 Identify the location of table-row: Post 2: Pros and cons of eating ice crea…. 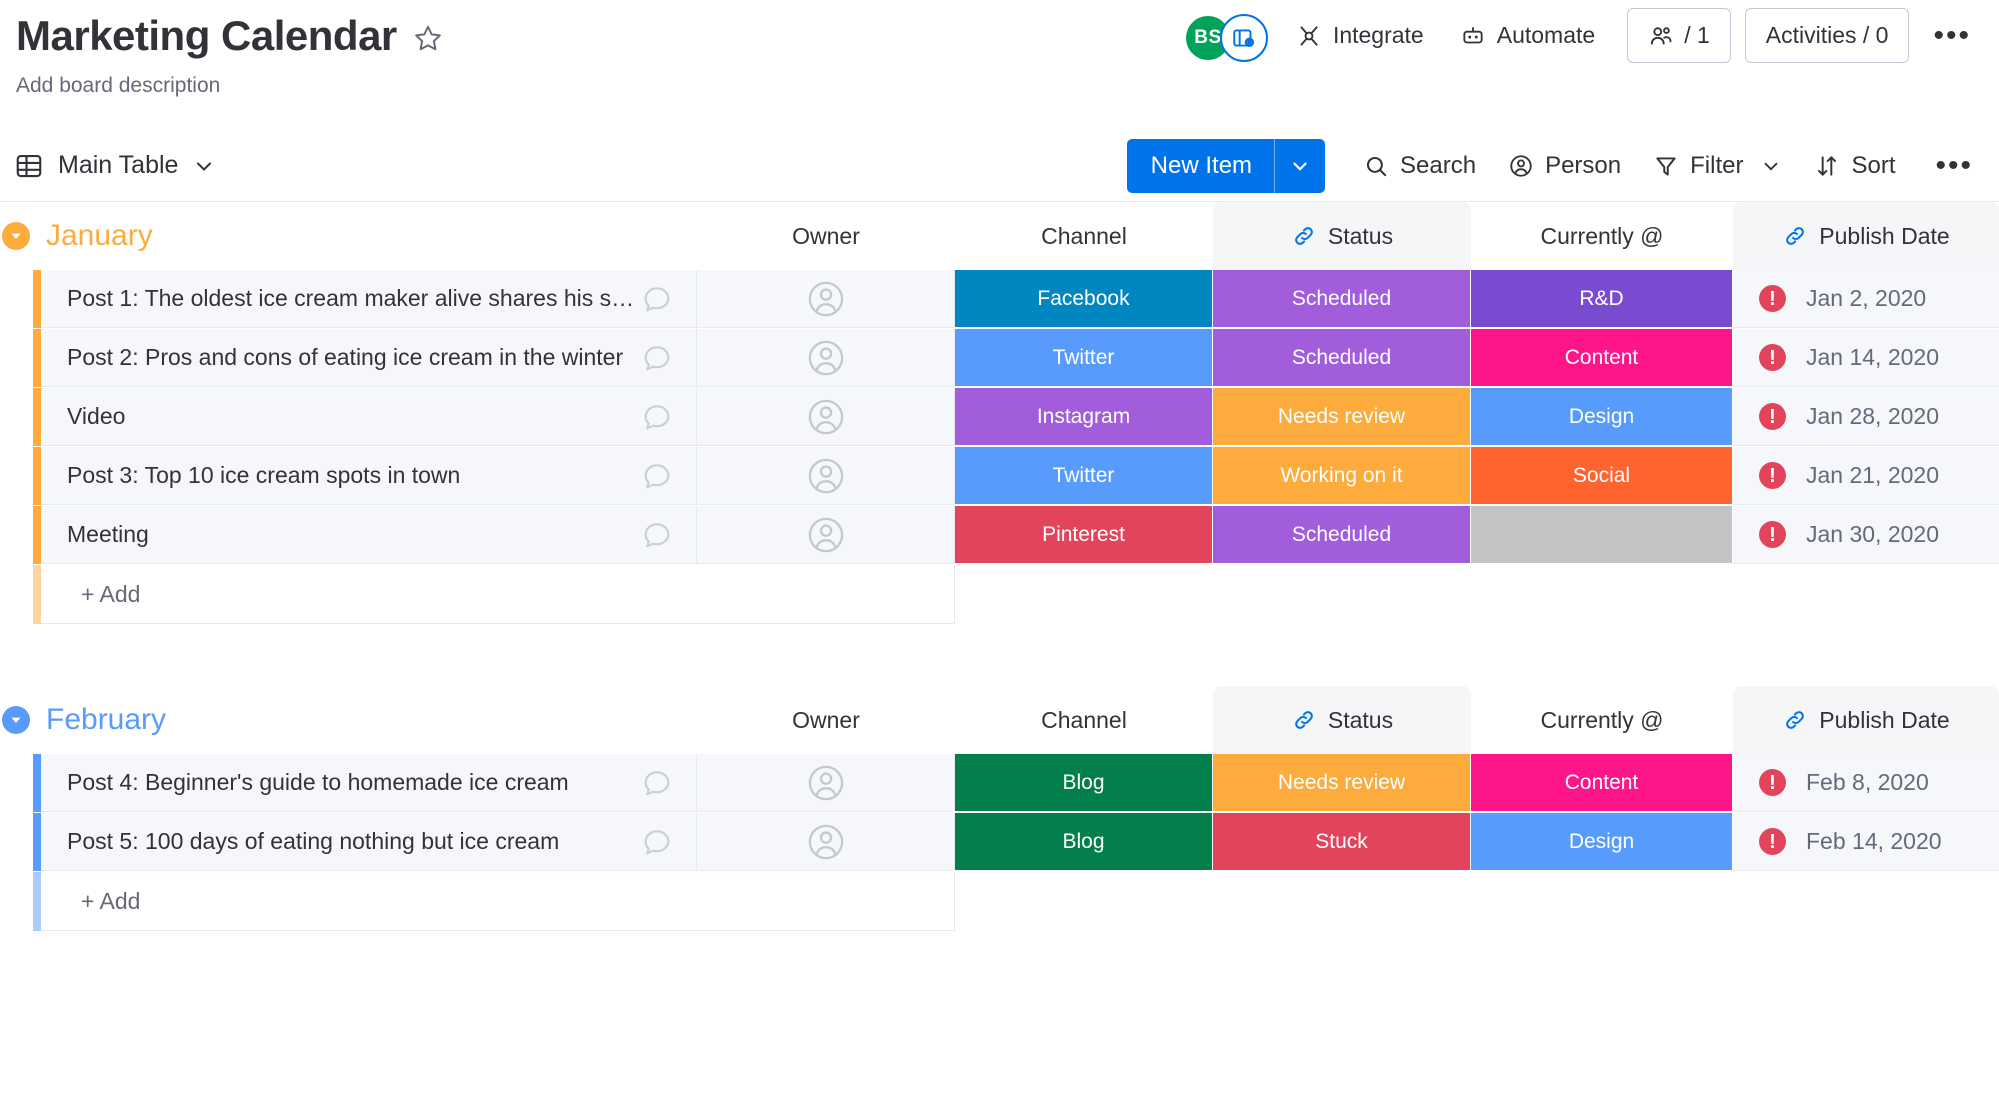
(999, 358).